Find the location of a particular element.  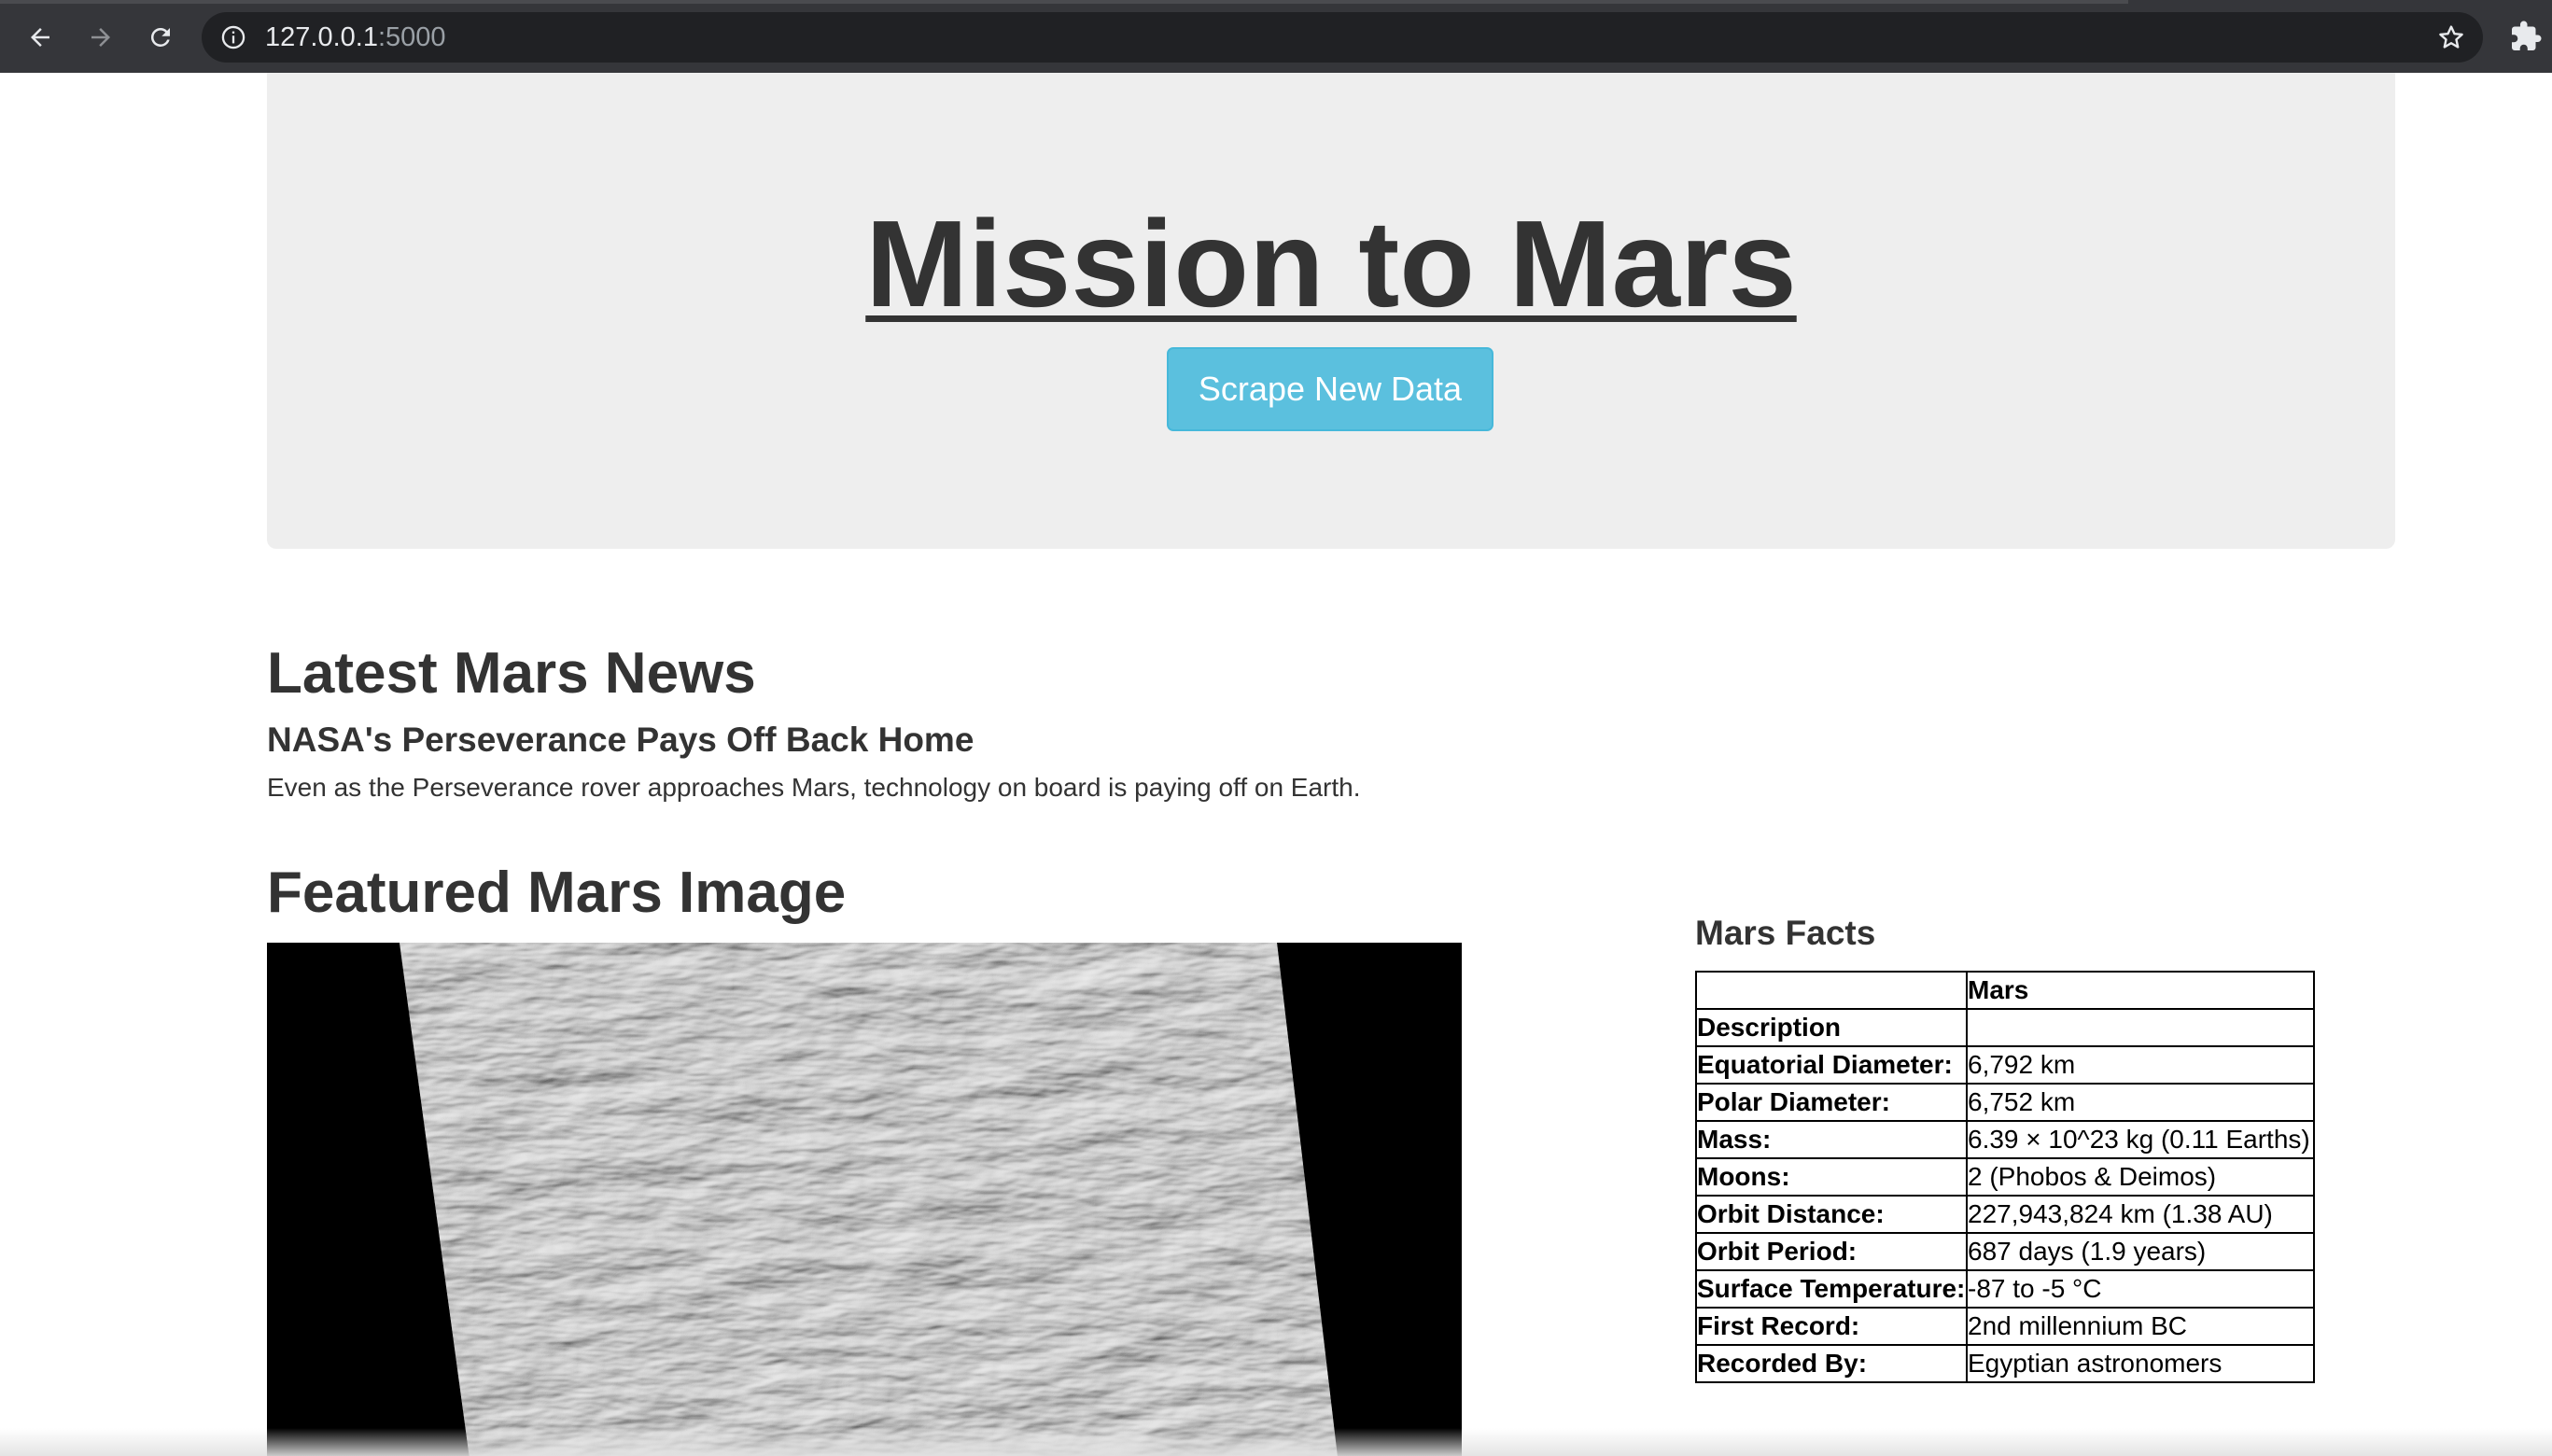

table-row: Surface Temperature: -87 to -5 °C is located at coordinates (2005, 1289).